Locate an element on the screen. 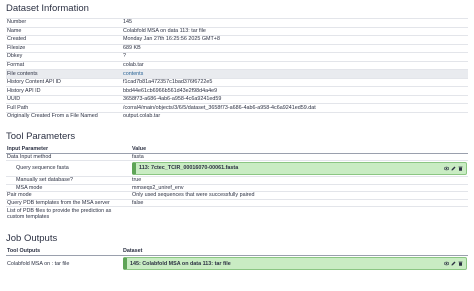 The height and width of the screenshot is (291, 474). row-format: Format colab.tar is located at coordinates (237, 65).